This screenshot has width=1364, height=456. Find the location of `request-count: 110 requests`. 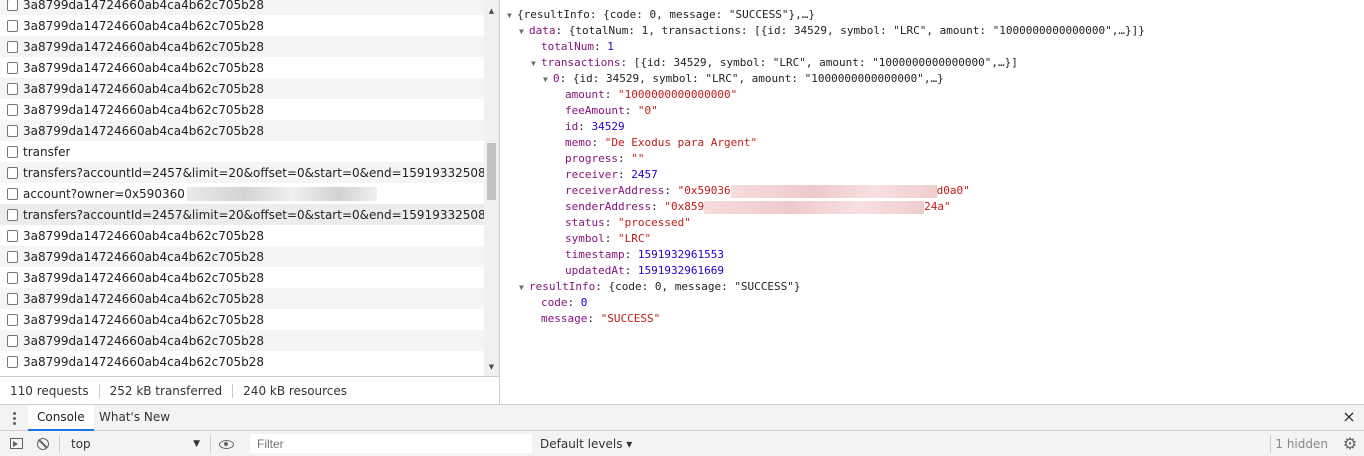

request-count: 110 requests is located at coordinates (50, 390).